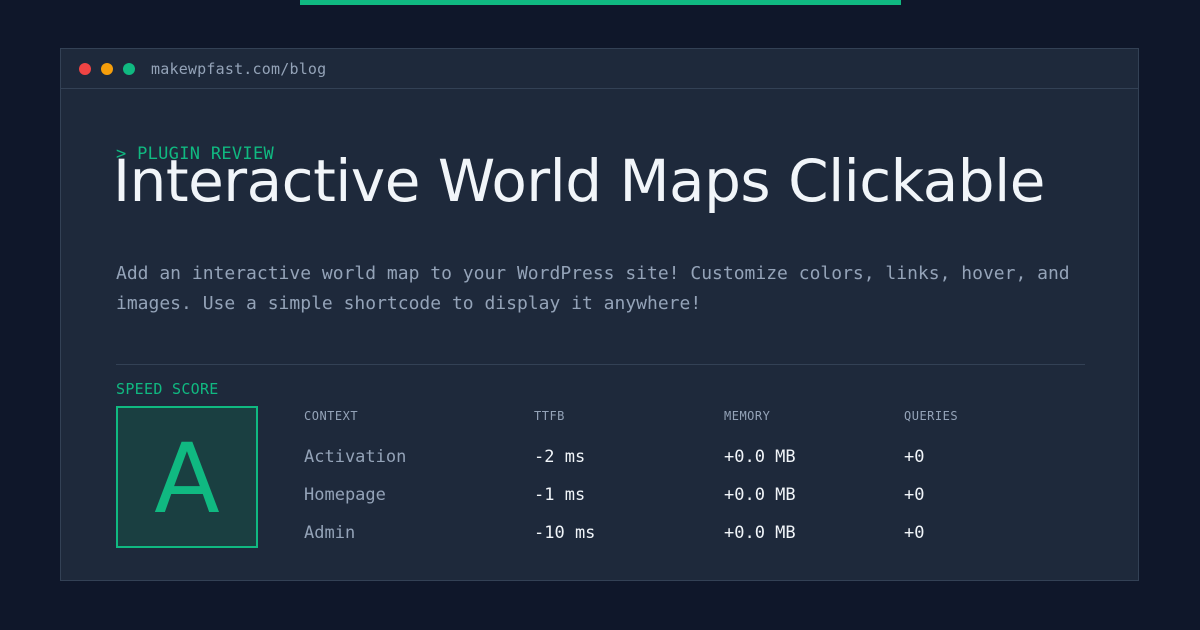  I want to click on row-context: Admin, so click(330, 533).